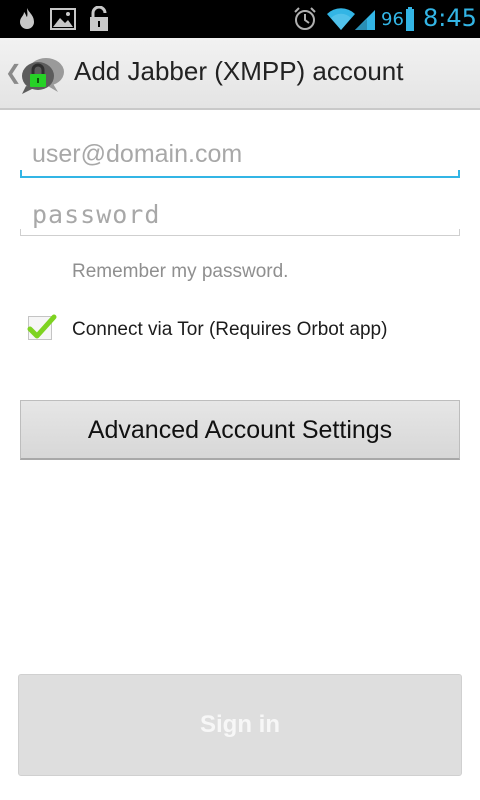 This screenshot has height=800, width=480. I want to click on image-icon, so click(63, 19).